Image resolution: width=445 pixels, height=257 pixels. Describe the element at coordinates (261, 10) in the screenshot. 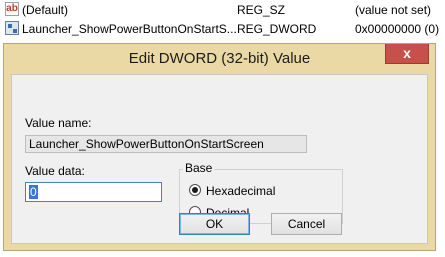

I see `registry-value-type: REG_SZ` at that location.